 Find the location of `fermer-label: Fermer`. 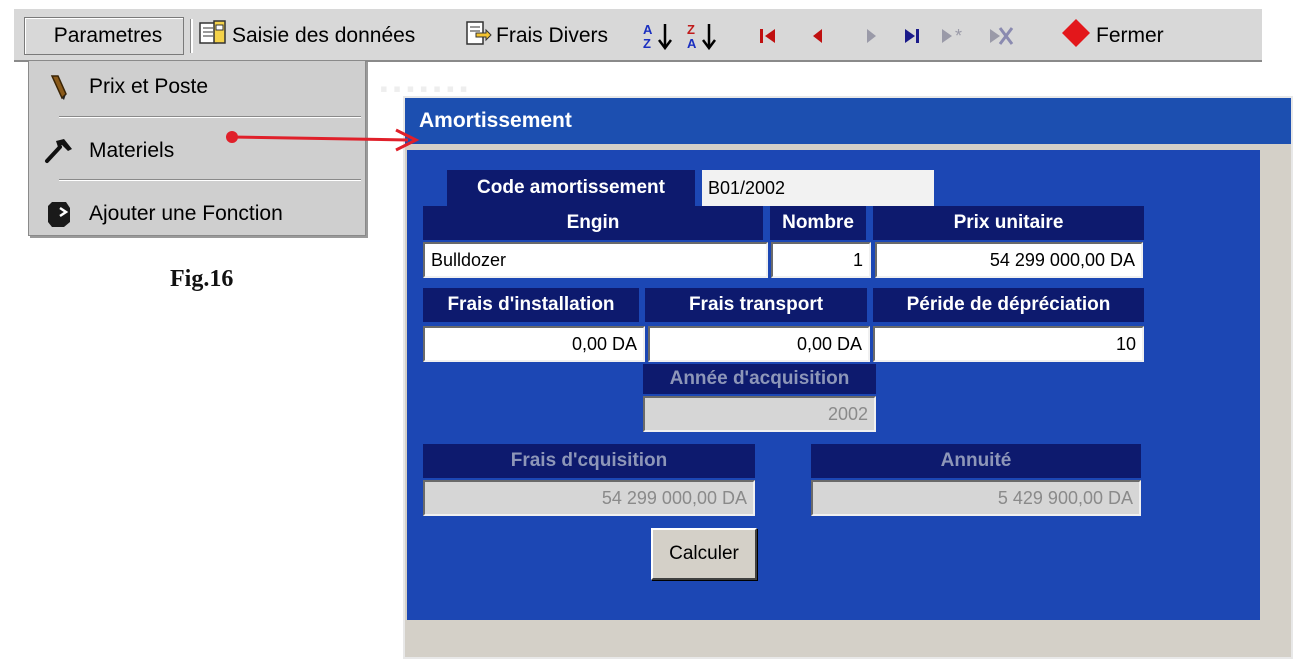

fermer-label: Fermer is located at coordinates (1130, 35).